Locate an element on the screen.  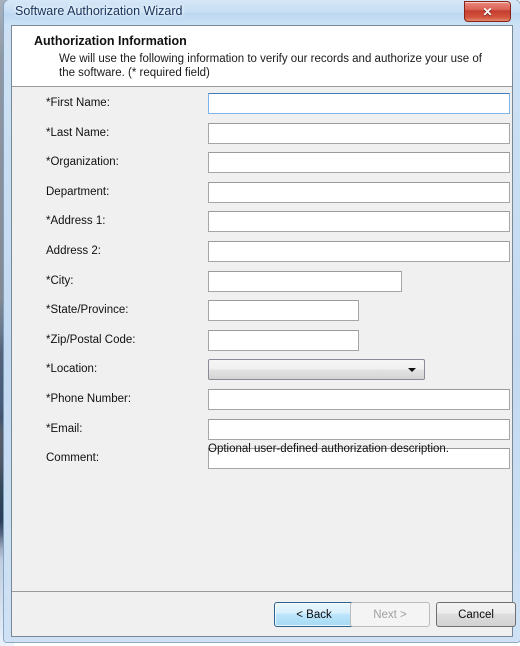
field-label: Address 2: is located at coordinates (73, 251).